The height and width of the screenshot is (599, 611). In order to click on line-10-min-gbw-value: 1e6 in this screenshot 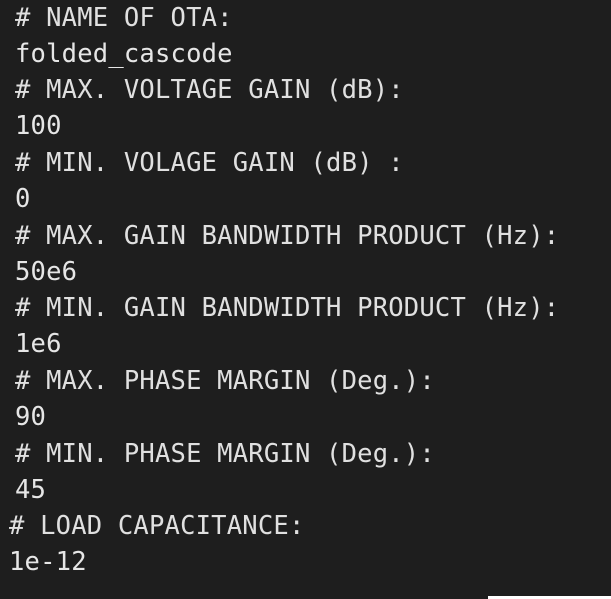, I will do `click(38, 344)`.